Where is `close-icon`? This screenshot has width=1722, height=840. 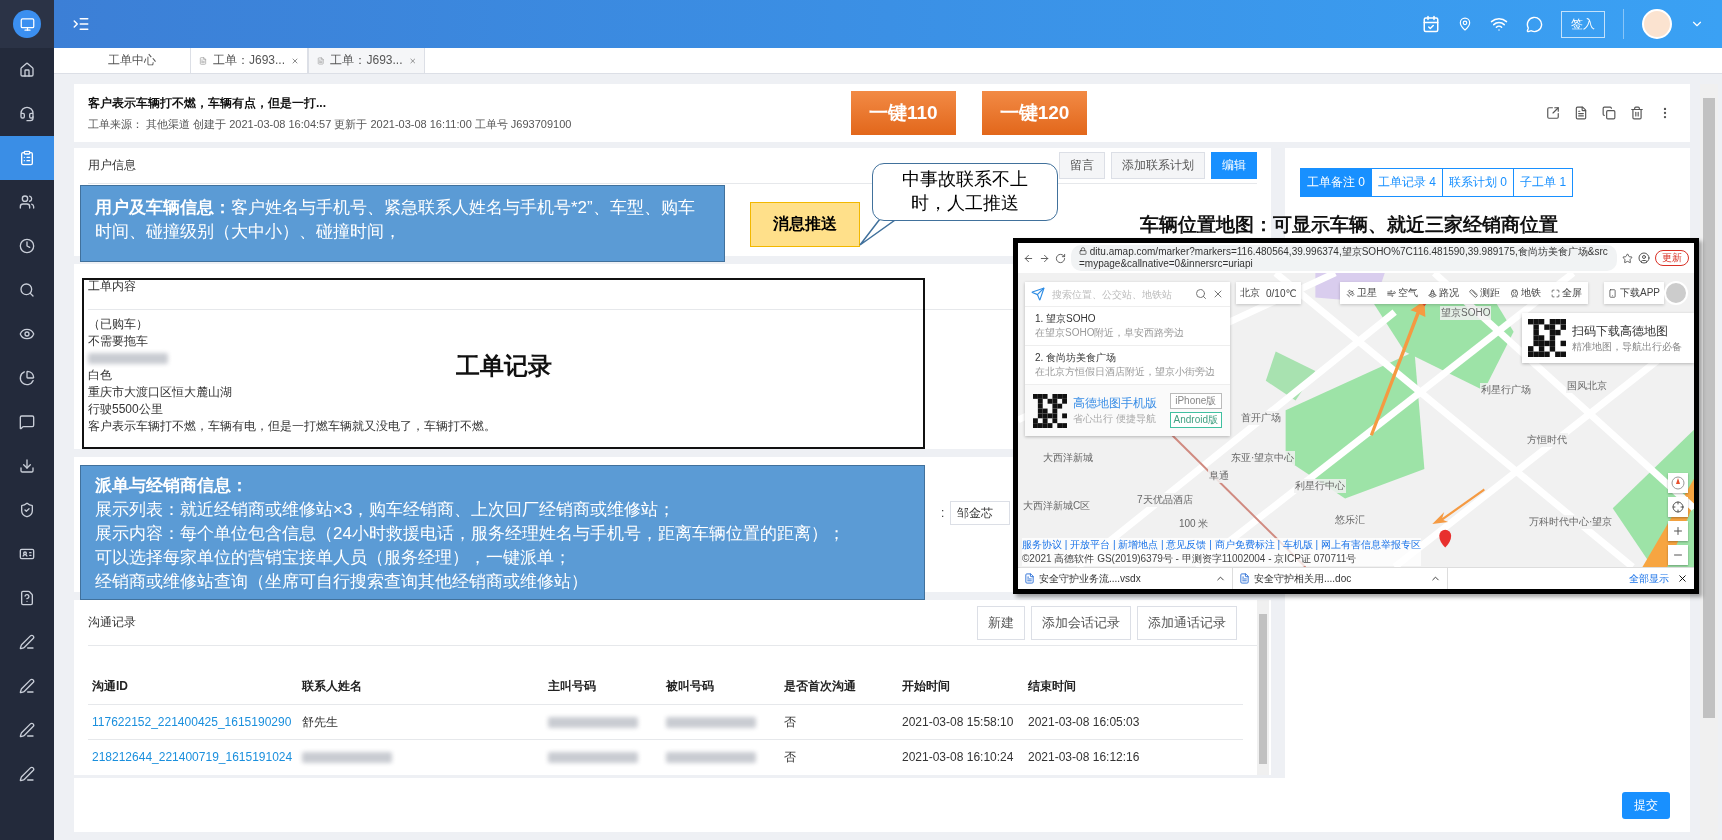
close-icon is located at coordinates (1682, 578).